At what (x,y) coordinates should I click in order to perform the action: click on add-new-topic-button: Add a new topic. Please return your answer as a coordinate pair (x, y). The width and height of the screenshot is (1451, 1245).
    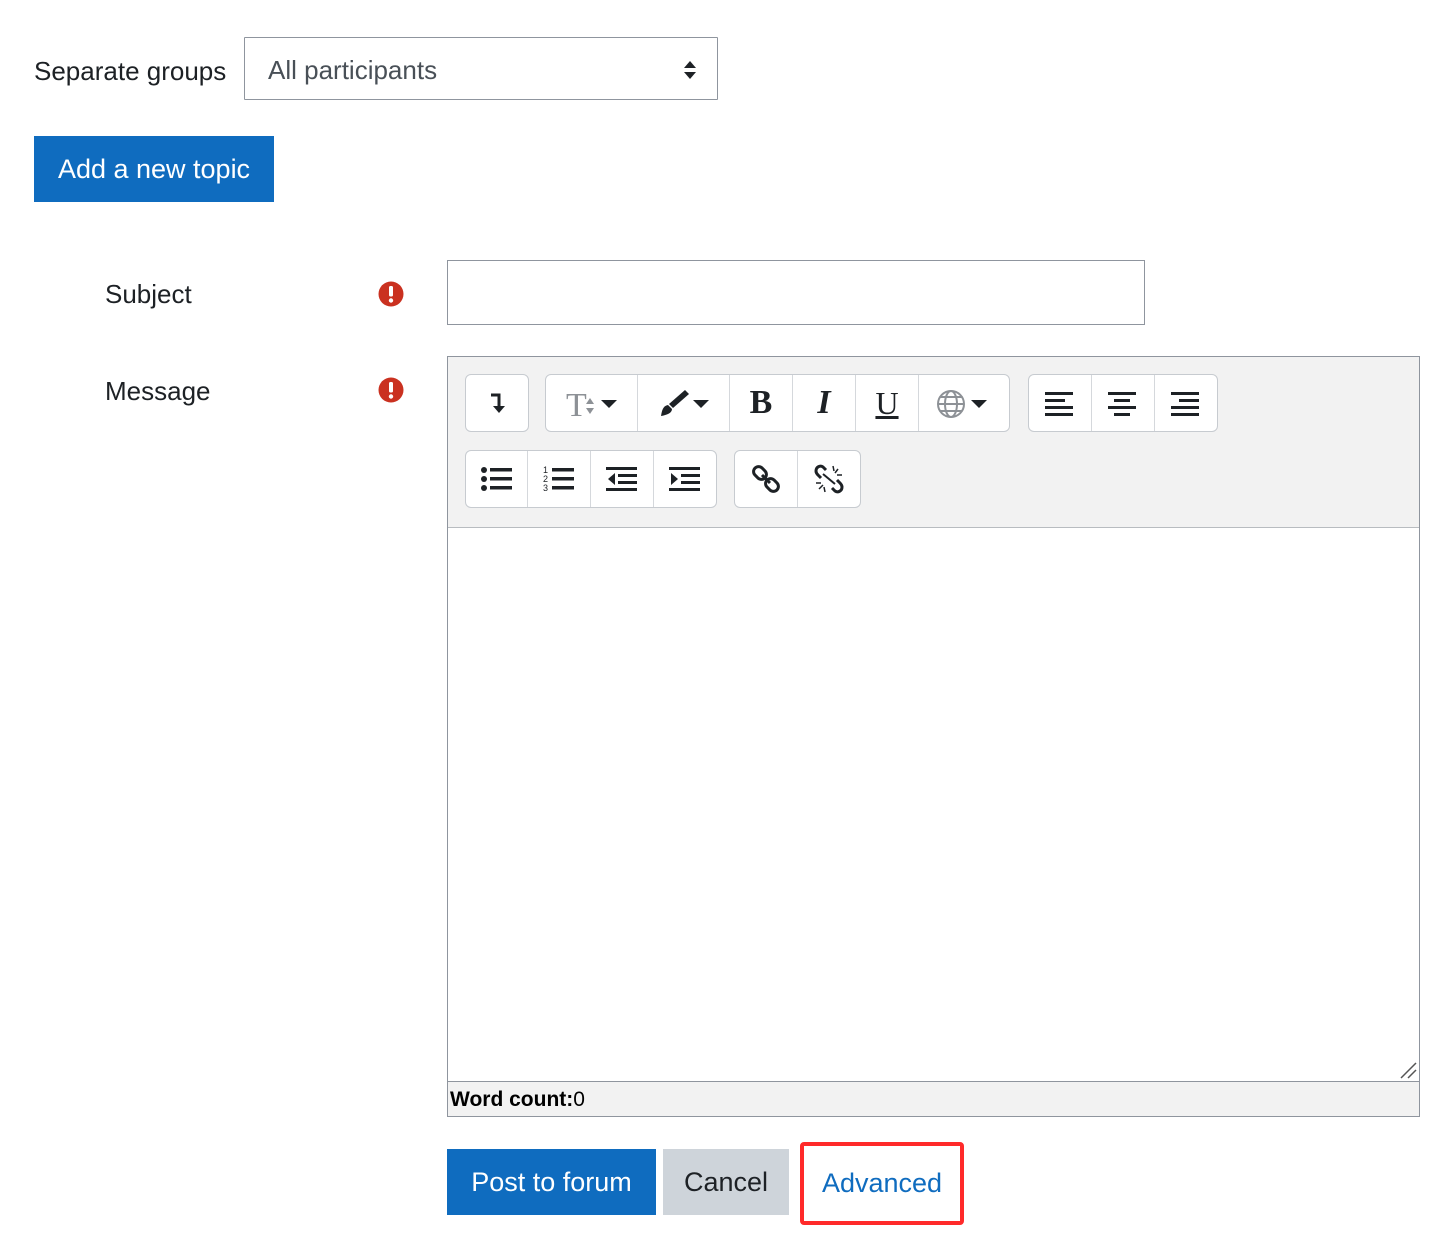
    Looking at the image, I should click on (154, 169).